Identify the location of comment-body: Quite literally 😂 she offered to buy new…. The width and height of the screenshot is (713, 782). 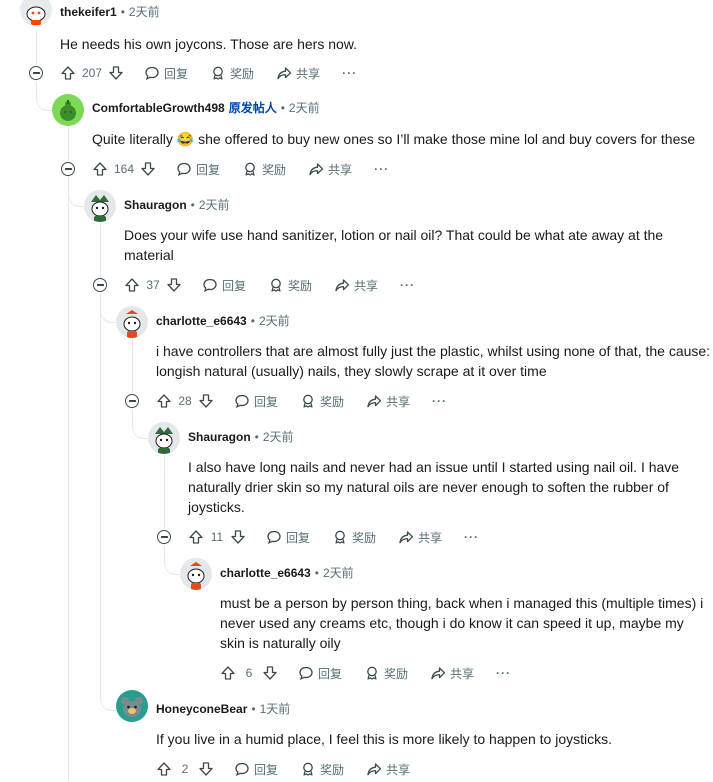
(399, 139).